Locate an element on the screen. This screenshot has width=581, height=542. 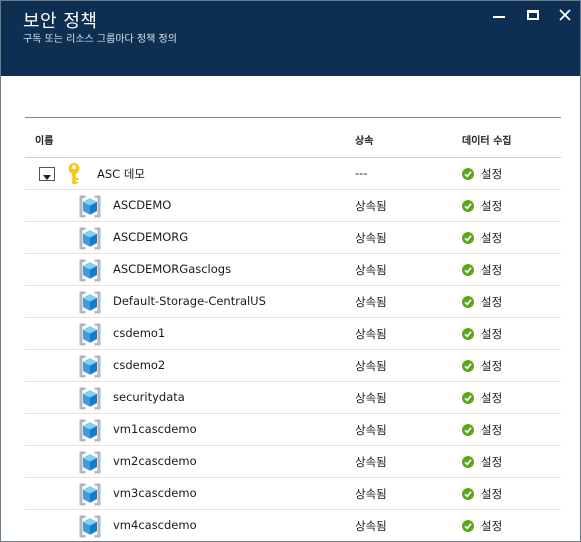
table-row: vm1cascdemo 상속됨 설정 is located at coordinates (293, 430).